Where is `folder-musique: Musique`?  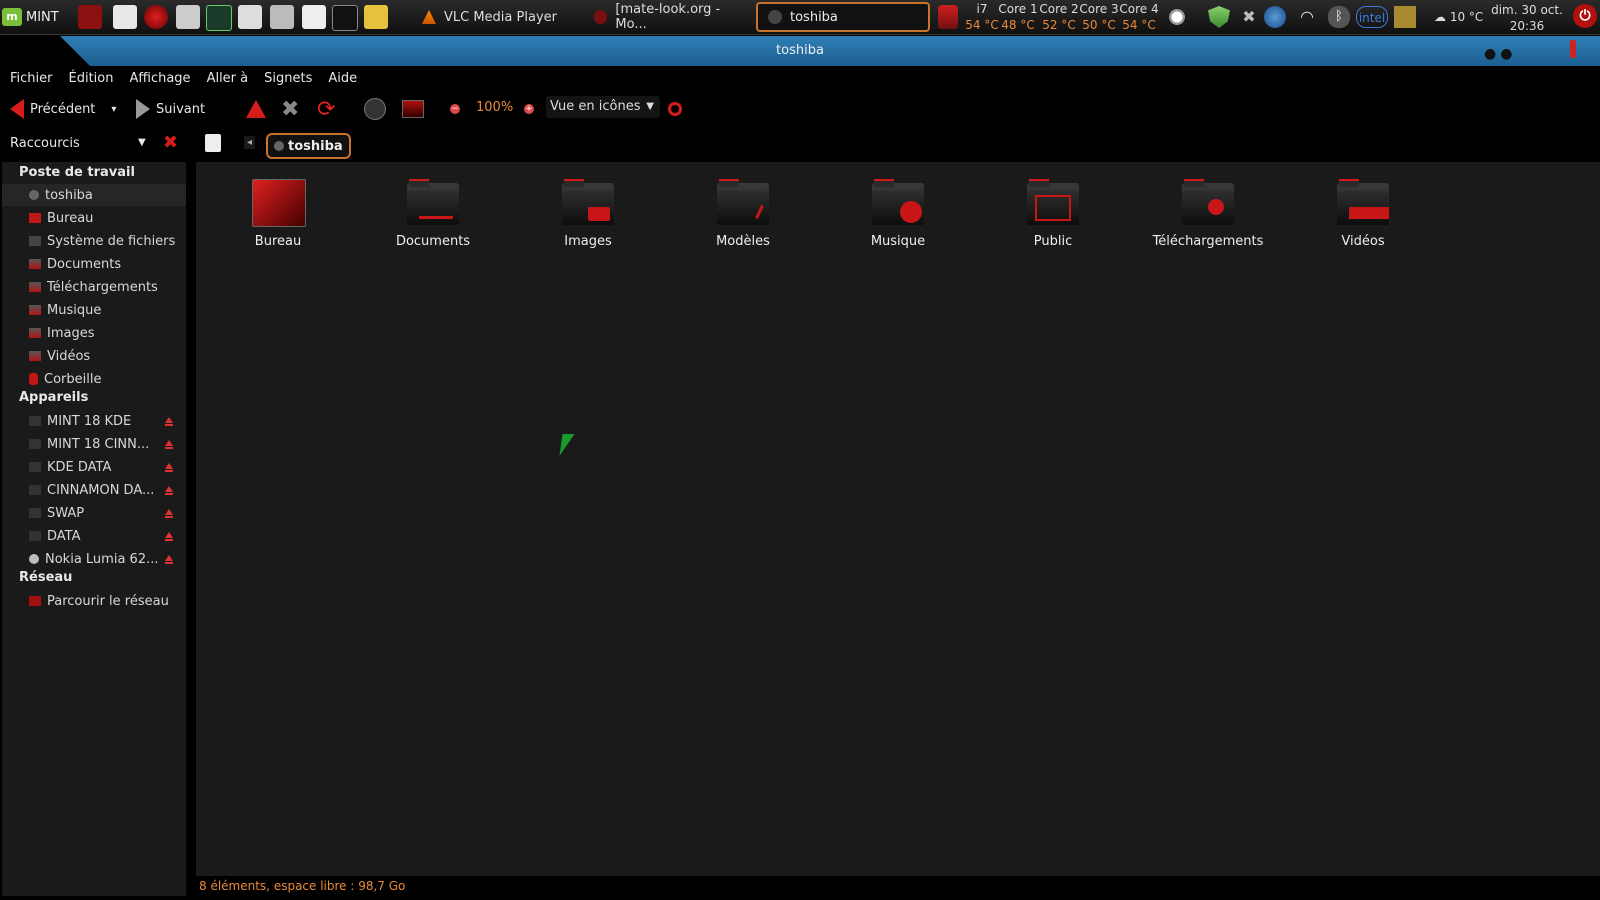 folder-musique: Musique is located at coordinates (898, 213).